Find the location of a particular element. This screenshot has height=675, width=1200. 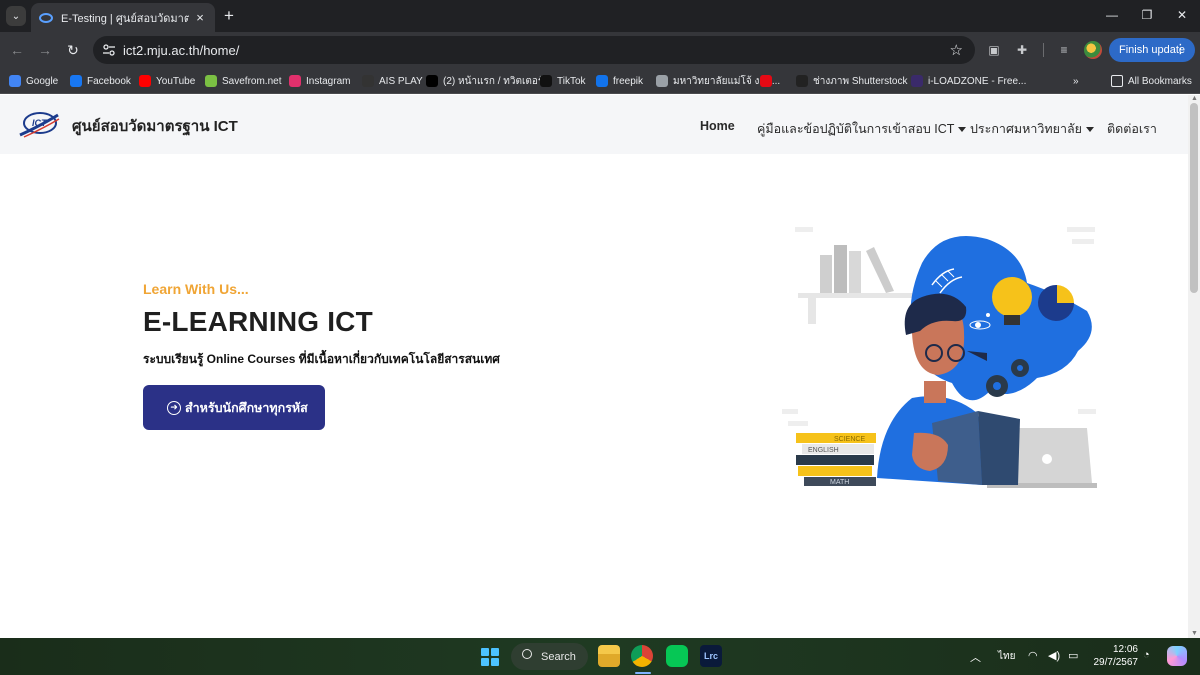

profile-avatar-icon is located at coordinates (1093, 50).